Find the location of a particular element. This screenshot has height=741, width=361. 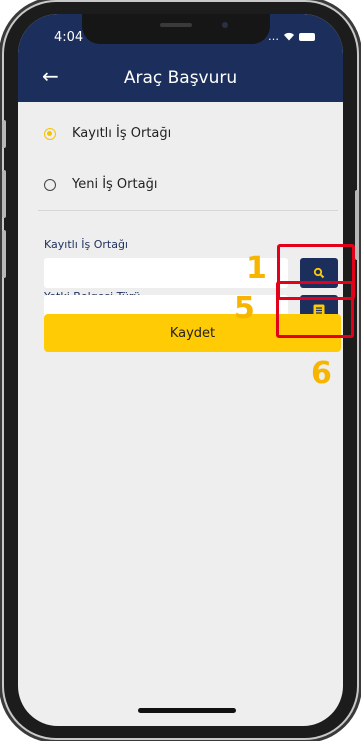

radio-label-new: Yeni İş Ortağı is located at coordinates (115, 184).